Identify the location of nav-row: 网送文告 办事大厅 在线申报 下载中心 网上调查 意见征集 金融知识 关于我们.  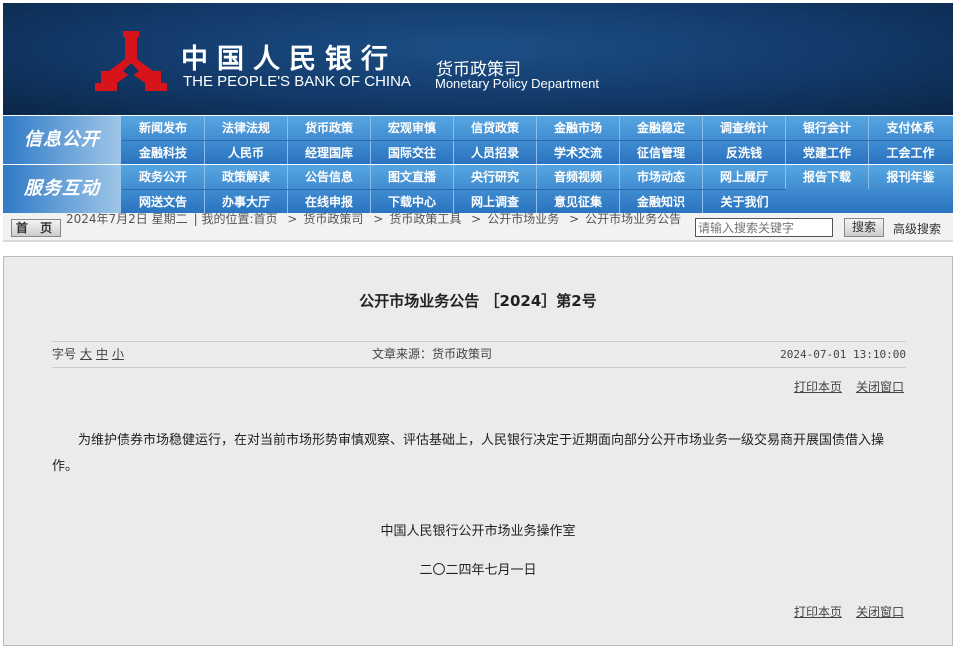
(454, 201).